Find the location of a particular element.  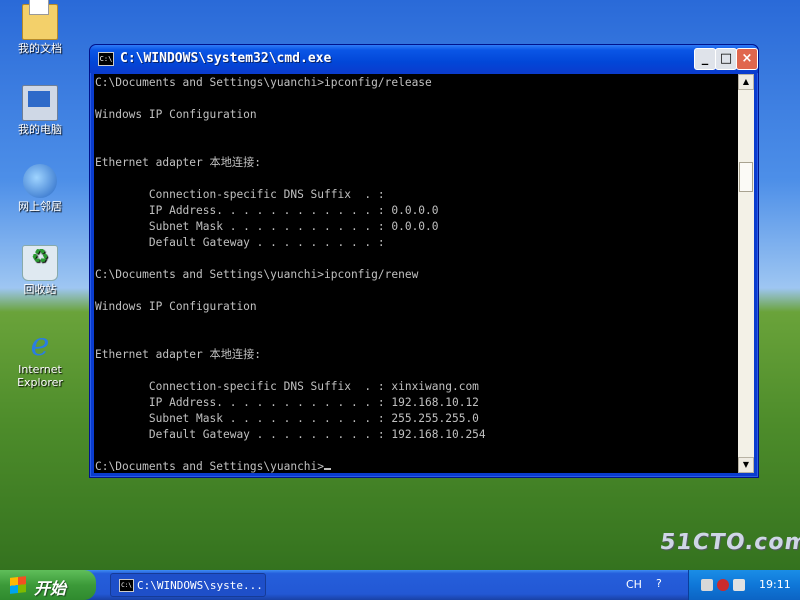

scroll-thumb is located at coordinates (746, 177).